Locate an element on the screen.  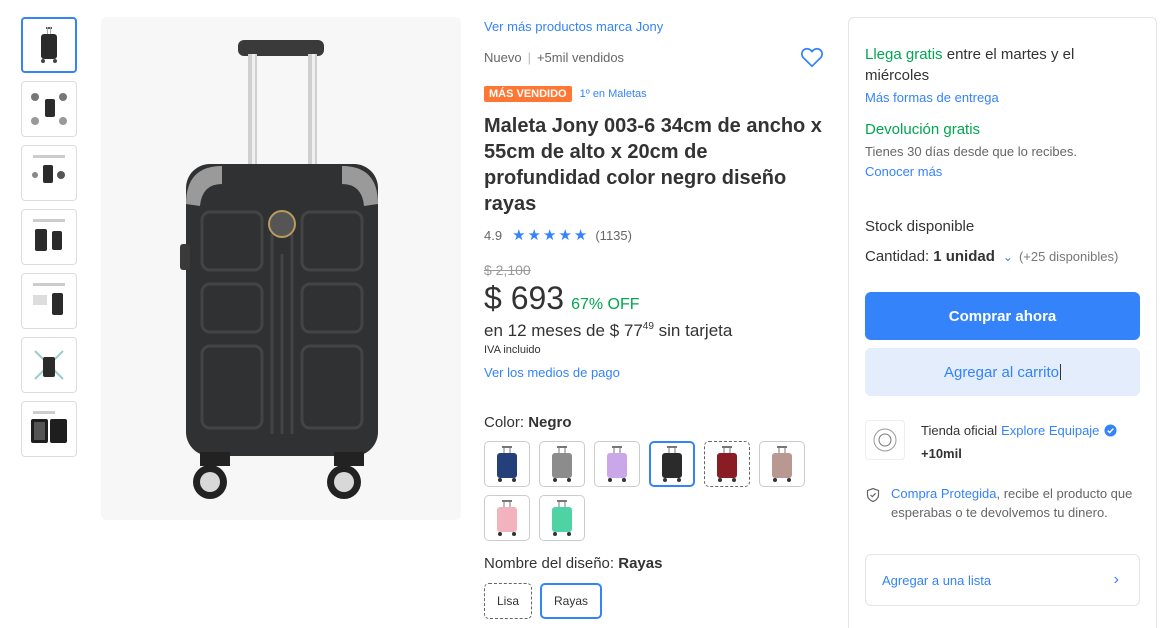
condition-line: Nuevo | +5mil vendidos is located at coordinates (554, 57).